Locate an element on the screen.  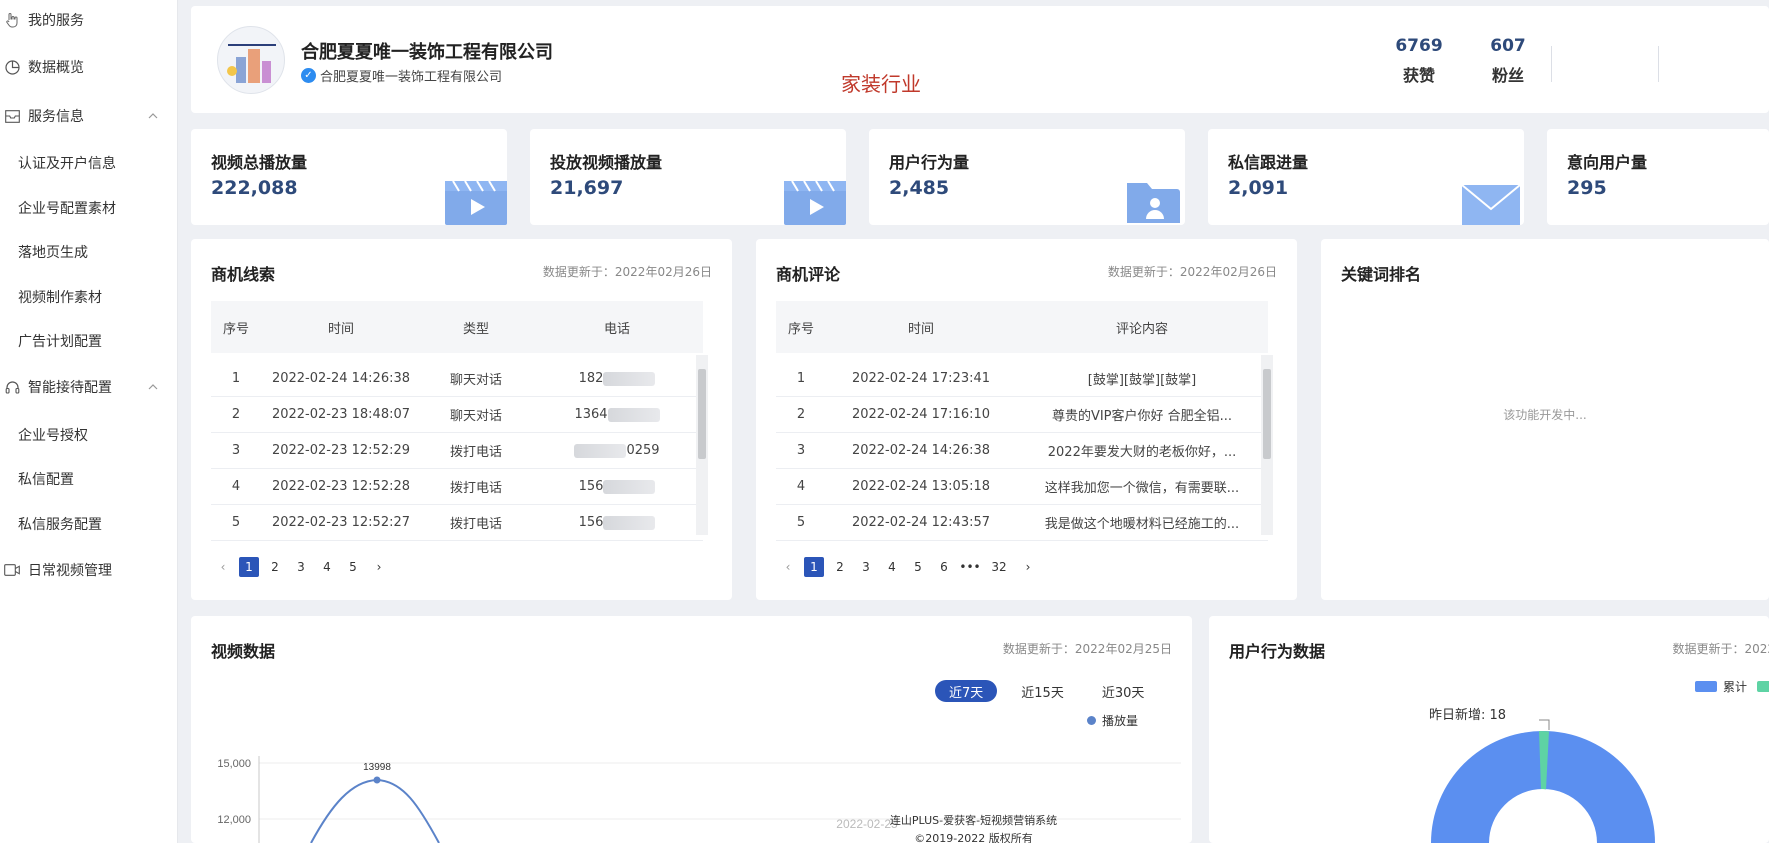
row-phone: 1364 is located at coordinates (617, 414).